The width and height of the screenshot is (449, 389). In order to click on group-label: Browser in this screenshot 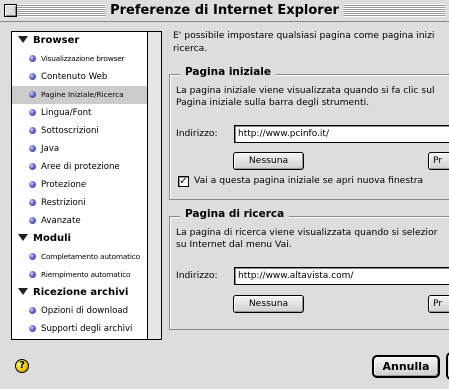, I will do `click(56, 40)`.